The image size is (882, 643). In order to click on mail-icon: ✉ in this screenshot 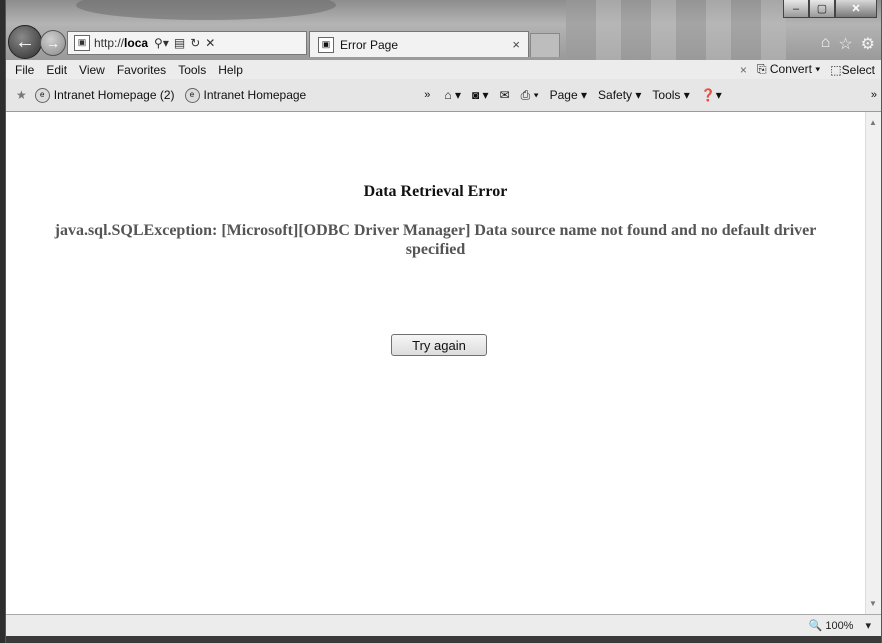, I will do `click(504, 95)`.